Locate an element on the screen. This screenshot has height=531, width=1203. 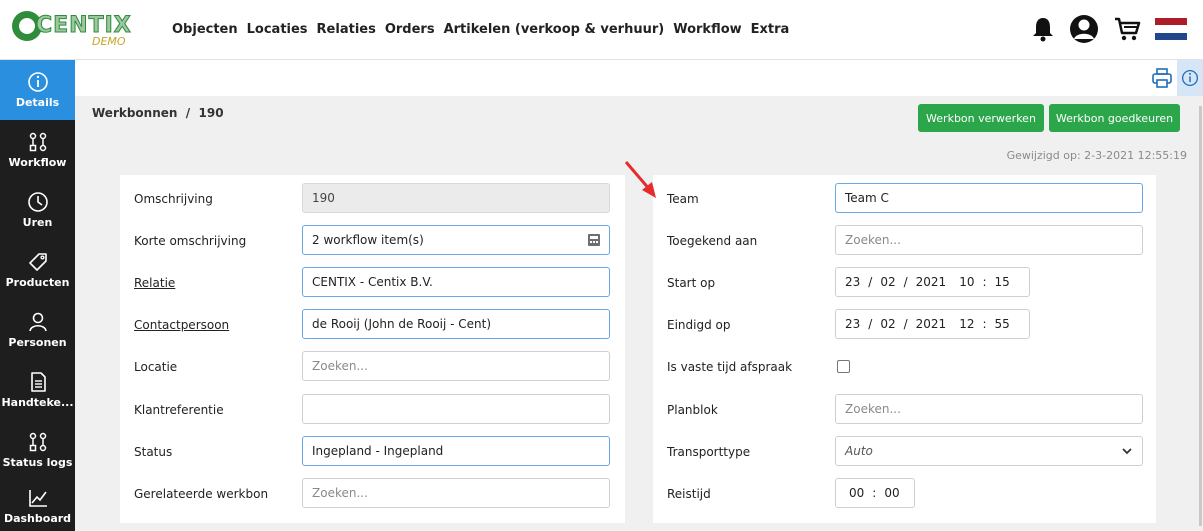
sidebar-item-personen: Personen is located at coordinates (37, 330).